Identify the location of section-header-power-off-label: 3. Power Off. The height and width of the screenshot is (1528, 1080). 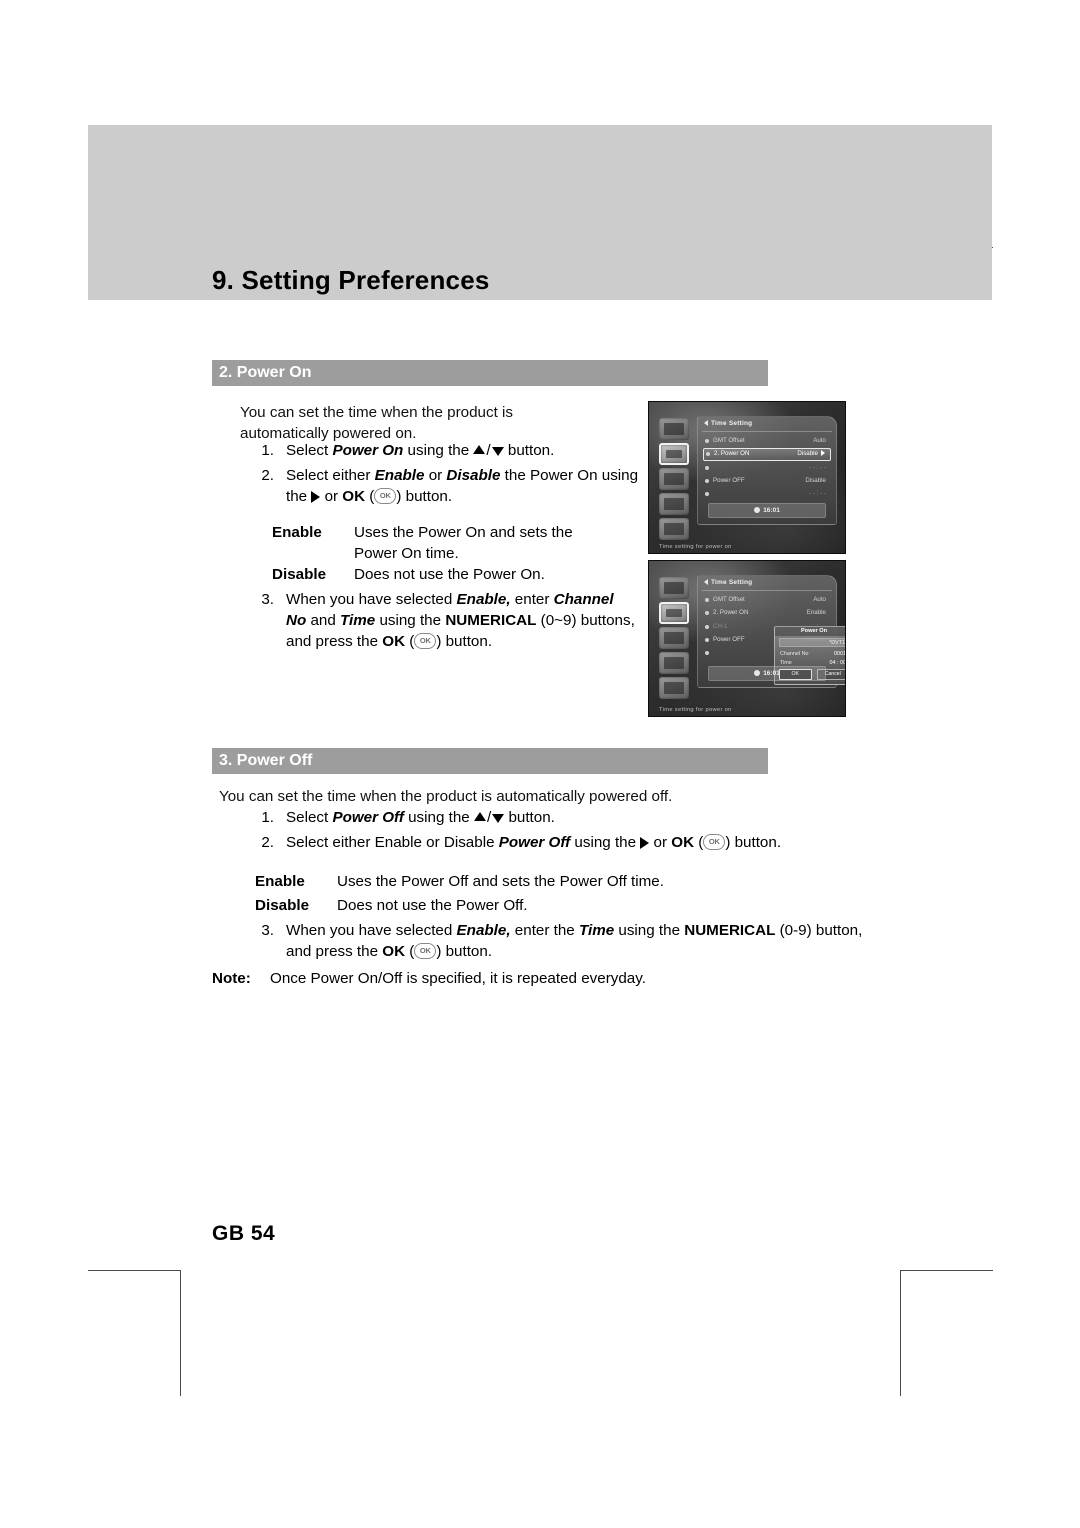
(266, 760).